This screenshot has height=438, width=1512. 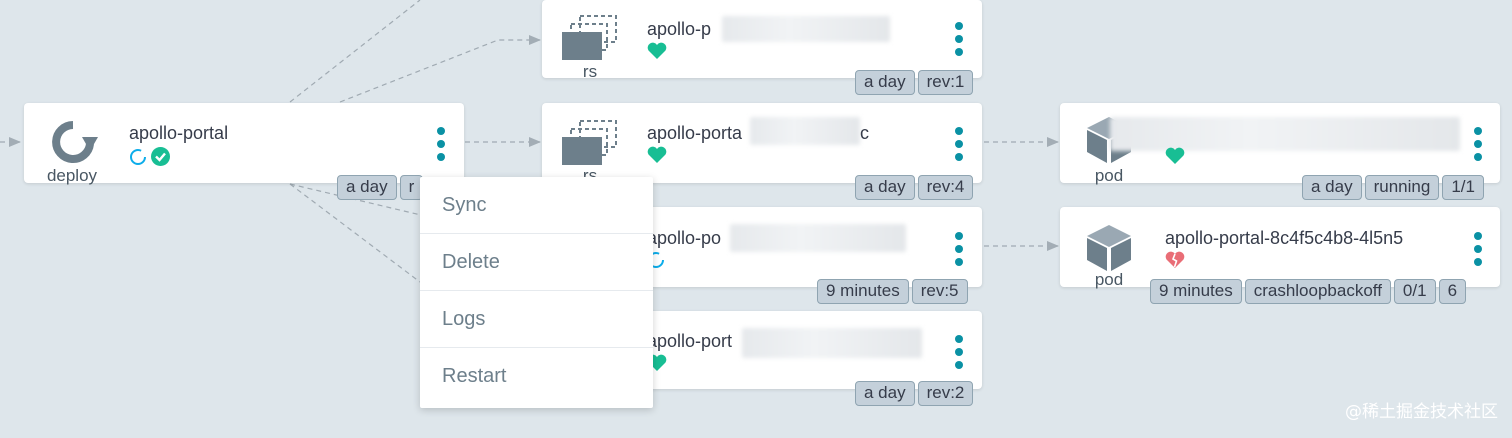 What do you see at coordinates (864, 133) in the screenshot?
I see `rs-name-suffix: c` at bounding box center [864, 133].